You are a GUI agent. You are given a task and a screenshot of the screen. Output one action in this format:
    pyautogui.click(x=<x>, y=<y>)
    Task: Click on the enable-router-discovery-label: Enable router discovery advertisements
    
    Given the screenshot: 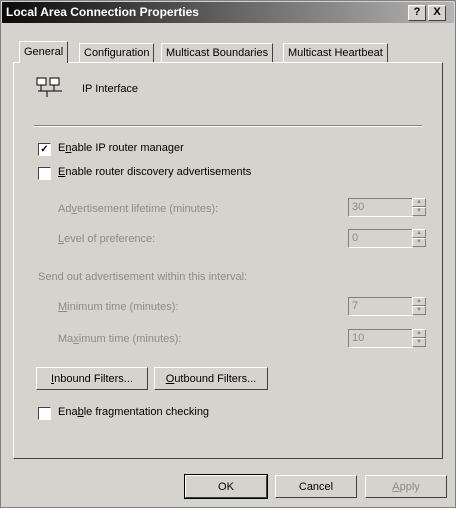 What is the action you would take?
    pyautogui.click(x=154, y=172)
    